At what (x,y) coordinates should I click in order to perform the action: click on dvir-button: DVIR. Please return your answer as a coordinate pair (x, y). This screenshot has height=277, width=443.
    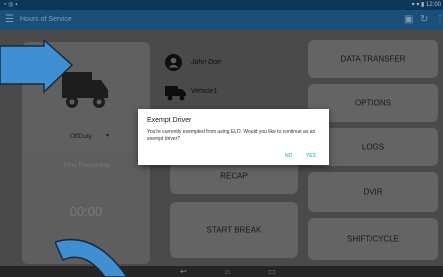
    Looking at the image, I should click on (373, 192).